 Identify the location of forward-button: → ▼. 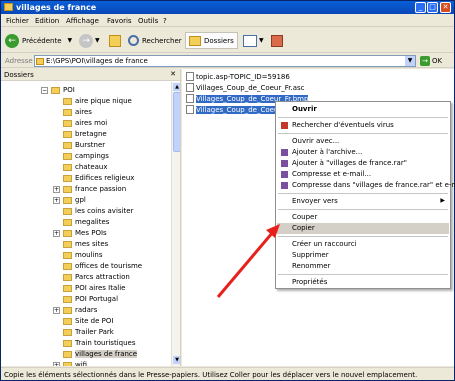
(89, 40).